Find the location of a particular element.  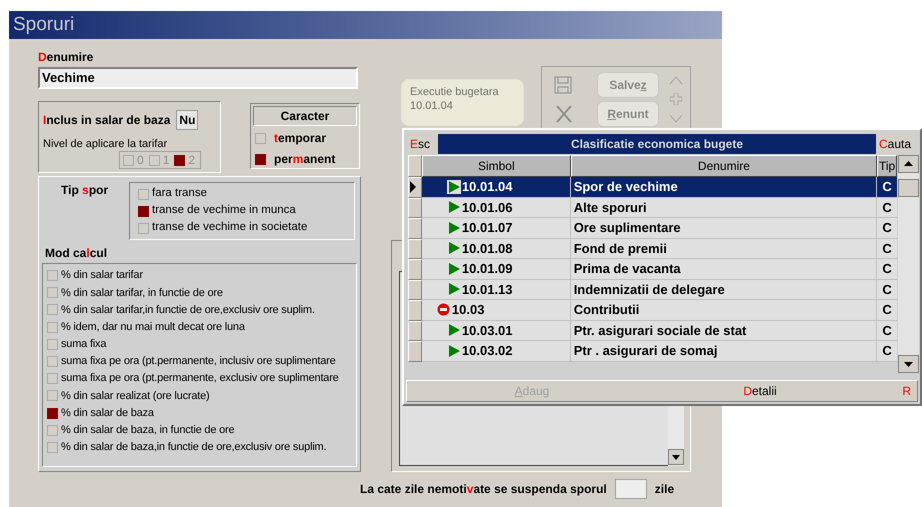

cross-icon is located at coordinates (564, 114).